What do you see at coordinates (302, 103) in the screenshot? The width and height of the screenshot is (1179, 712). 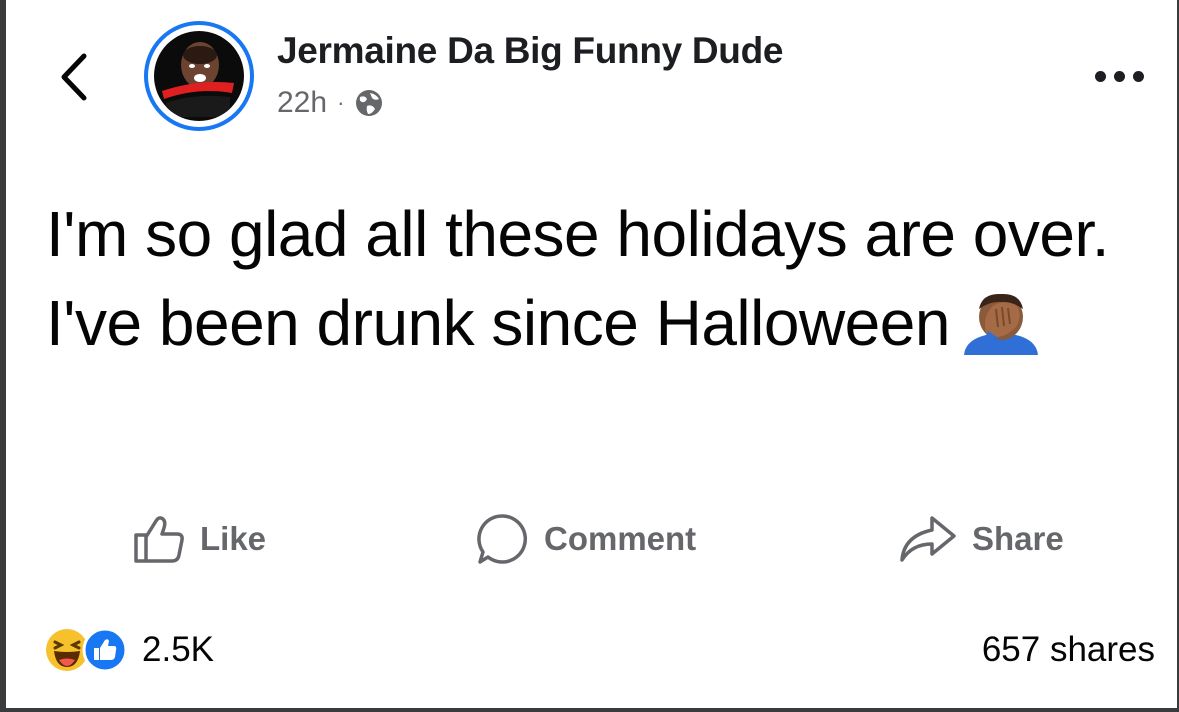 I see `post-time: 22h` at bounding box center [302, 103].